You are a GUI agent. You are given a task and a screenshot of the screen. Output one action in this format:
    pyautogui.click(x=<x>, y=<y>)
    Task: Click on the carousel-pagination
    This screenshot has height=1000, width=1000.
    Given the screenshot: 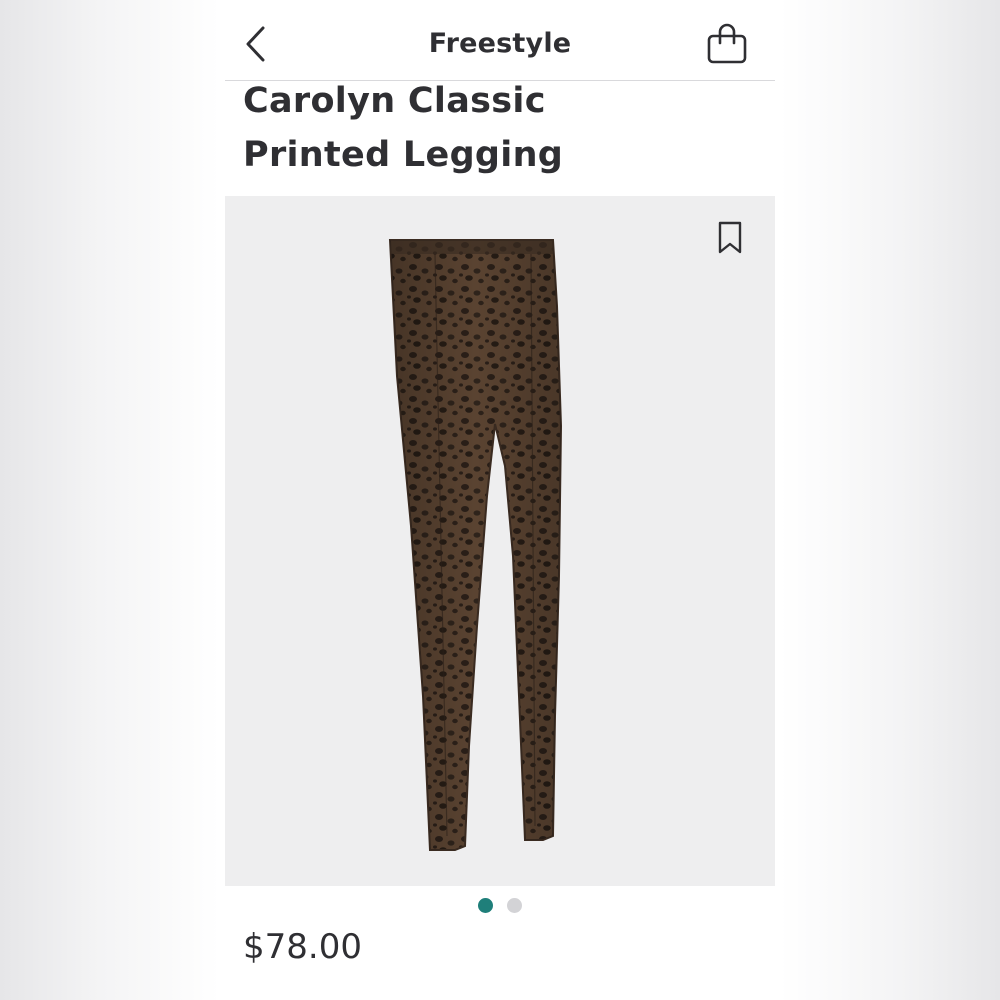 What is the action you would take?
    pyautogui.click(x=500, y=906)
    